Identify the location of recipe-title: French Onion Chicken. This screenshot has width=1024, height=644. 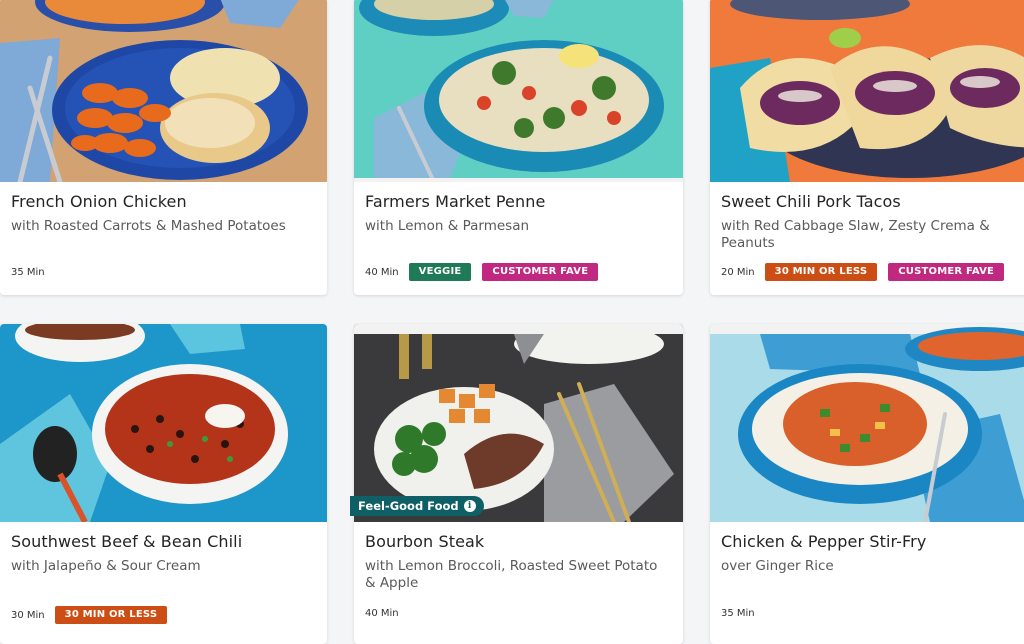
(164, 201).